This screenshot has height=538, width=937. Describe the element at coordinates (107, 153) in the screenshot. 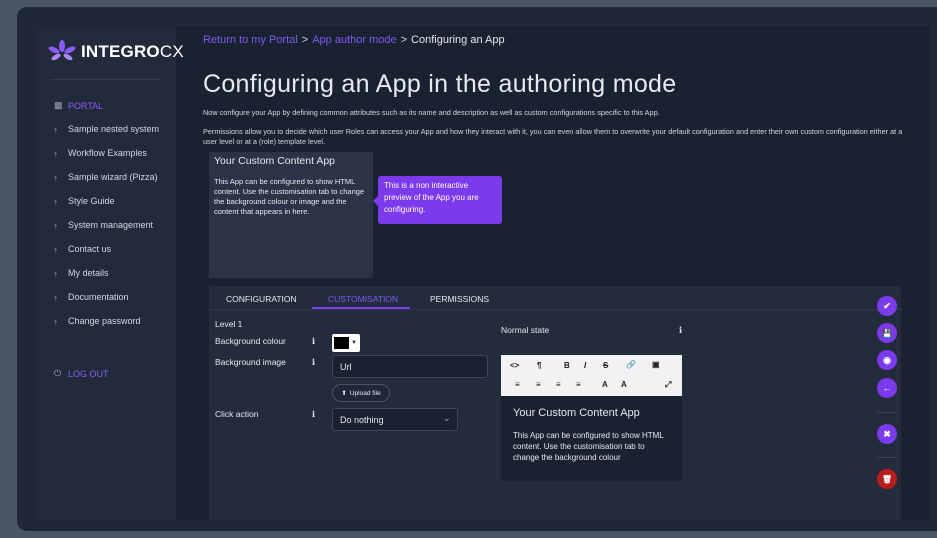

I see `sidebar-item-label: Workflow Examples` at that location.